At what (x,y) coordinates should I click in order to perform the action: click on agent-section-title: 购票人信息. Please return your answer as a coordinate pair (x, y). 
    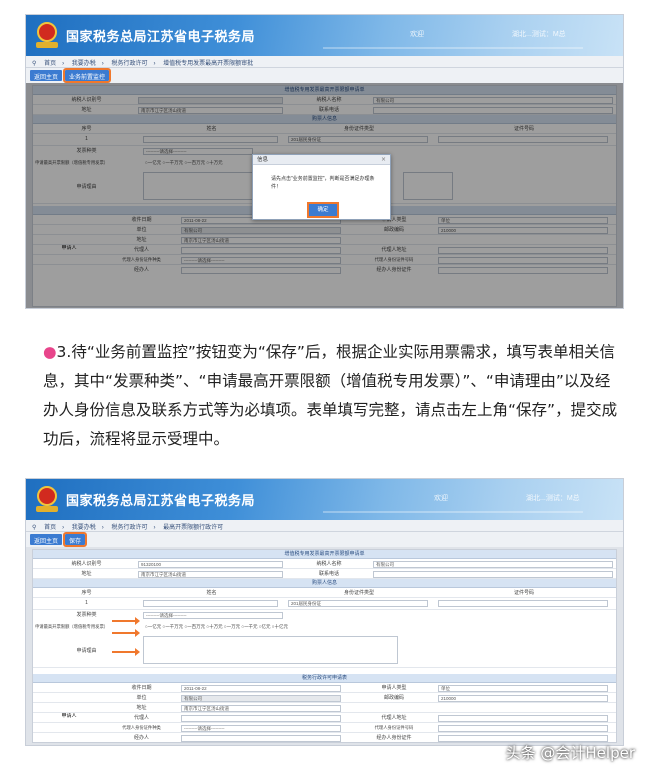
    Looking at the image, I should click on (324, 583).